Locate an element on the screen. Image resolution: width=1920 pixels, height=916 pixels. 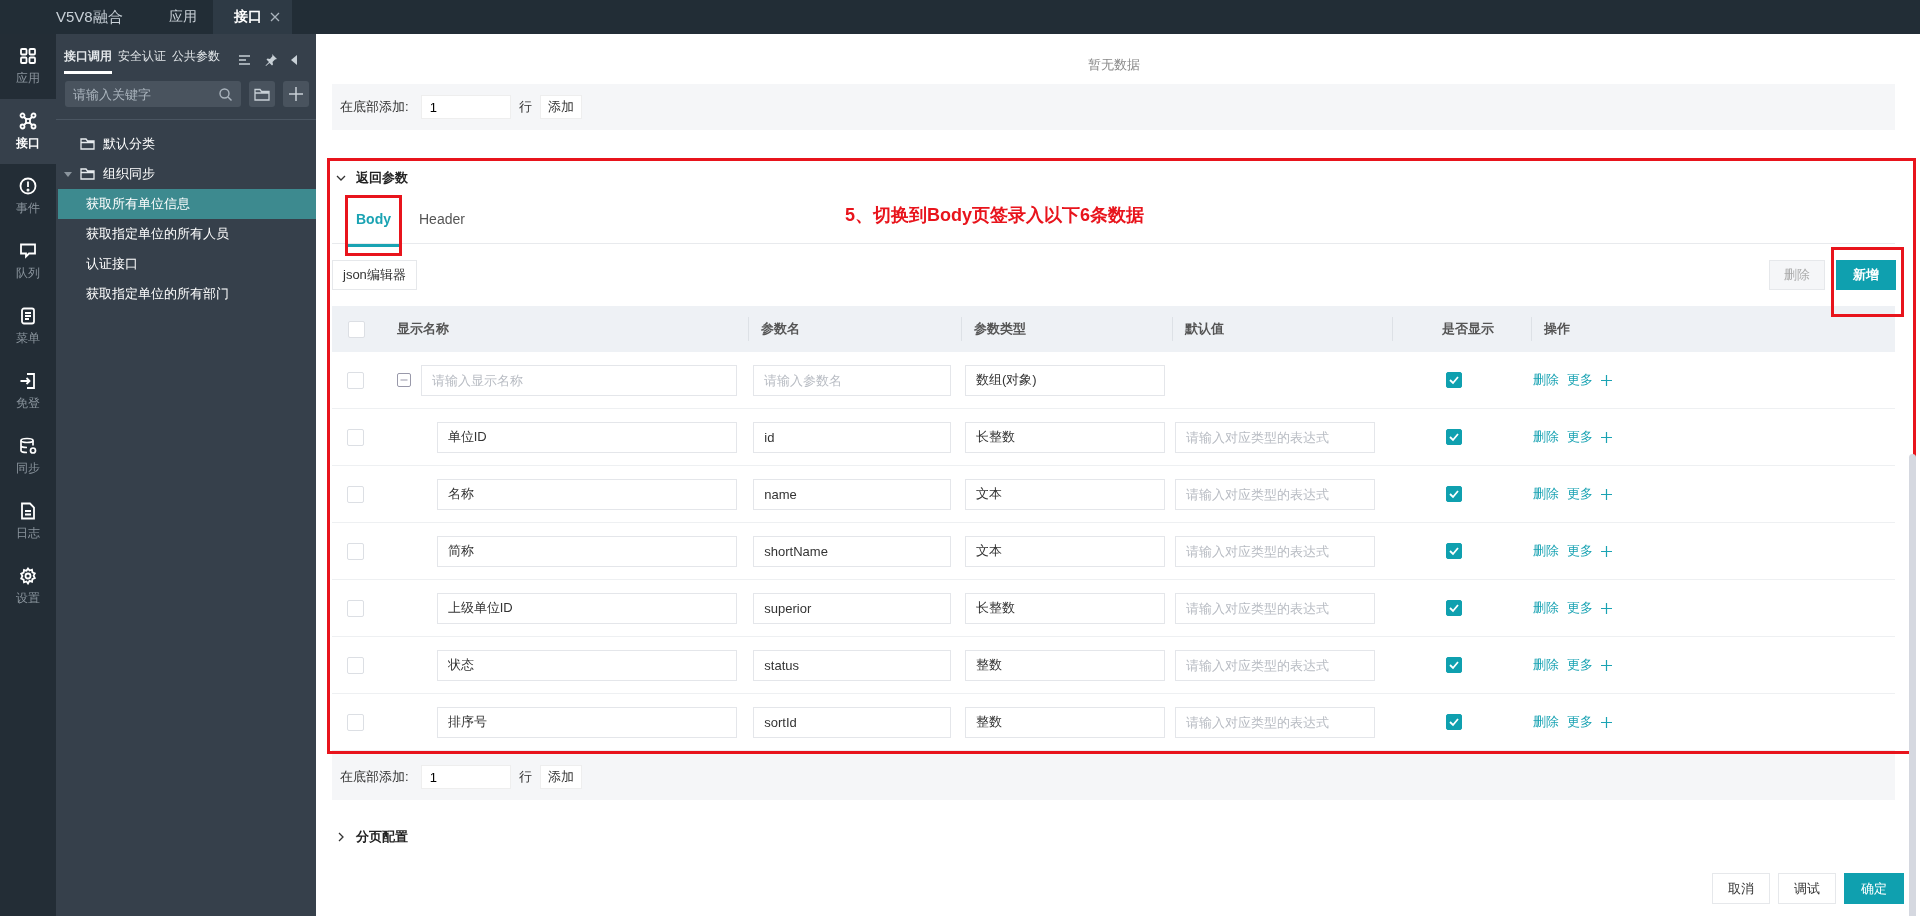
param-field: superior is located at coordinates (852, 608).